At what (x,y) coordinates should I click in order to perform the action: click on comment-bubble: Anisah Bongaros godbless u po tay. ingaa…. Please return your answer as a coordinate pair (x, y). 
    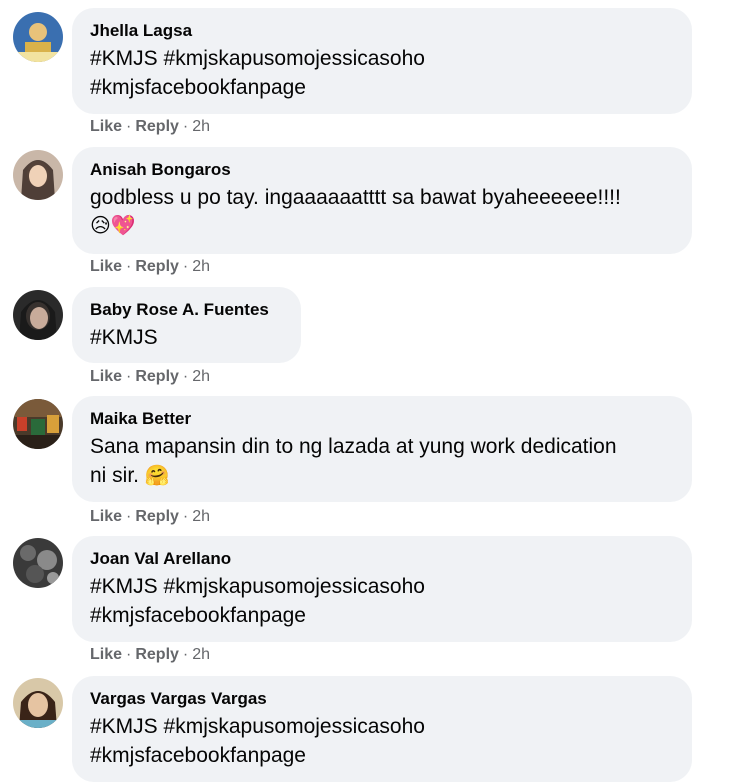
    Looking at the image, I should click on (382, 200).